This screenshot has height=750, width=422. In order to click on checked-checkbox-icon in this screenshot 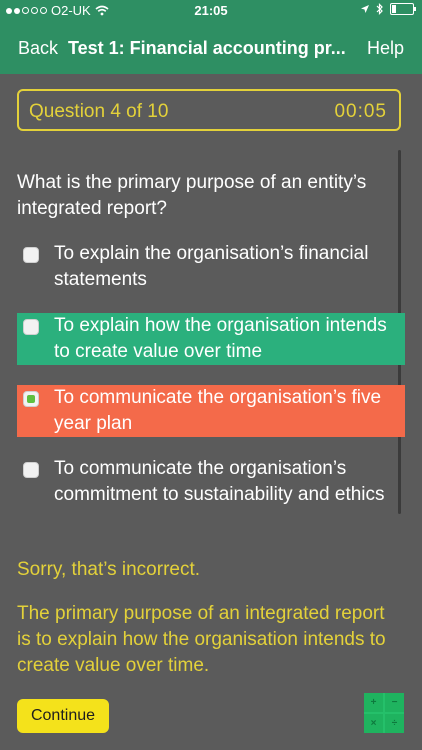, I will do `click(31, 399)`.